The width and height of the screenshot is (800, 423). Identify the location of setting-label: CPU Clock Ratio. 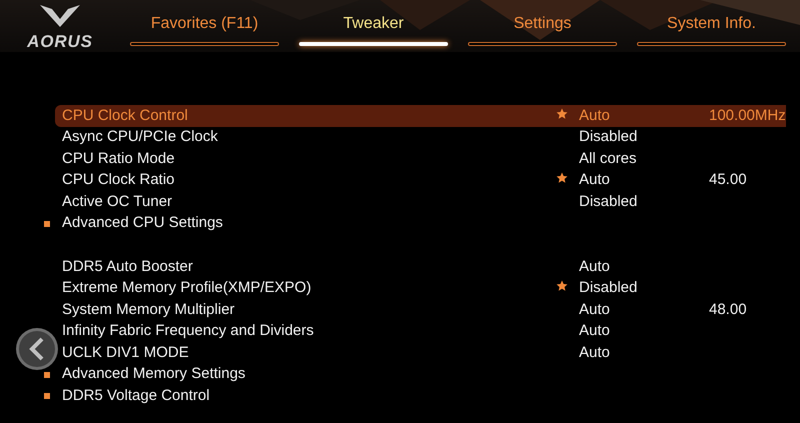
(118, 180).